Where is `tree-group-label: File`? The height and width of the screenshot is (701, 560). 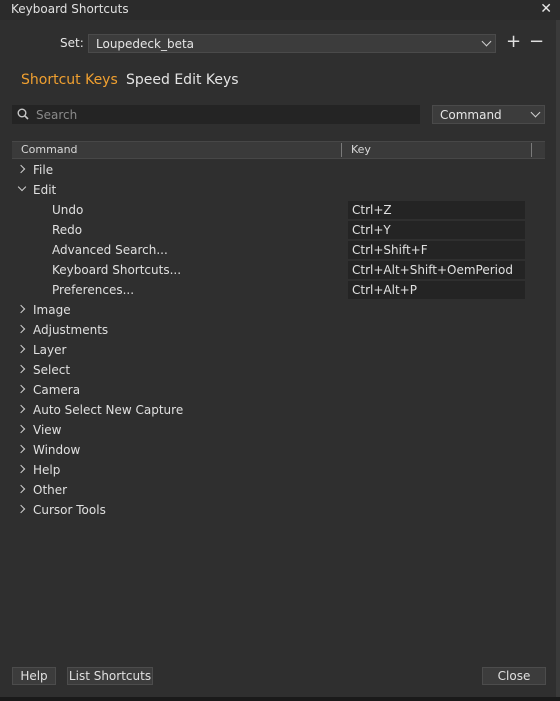 tree-group-label: File is located at coordinates (43, 170).